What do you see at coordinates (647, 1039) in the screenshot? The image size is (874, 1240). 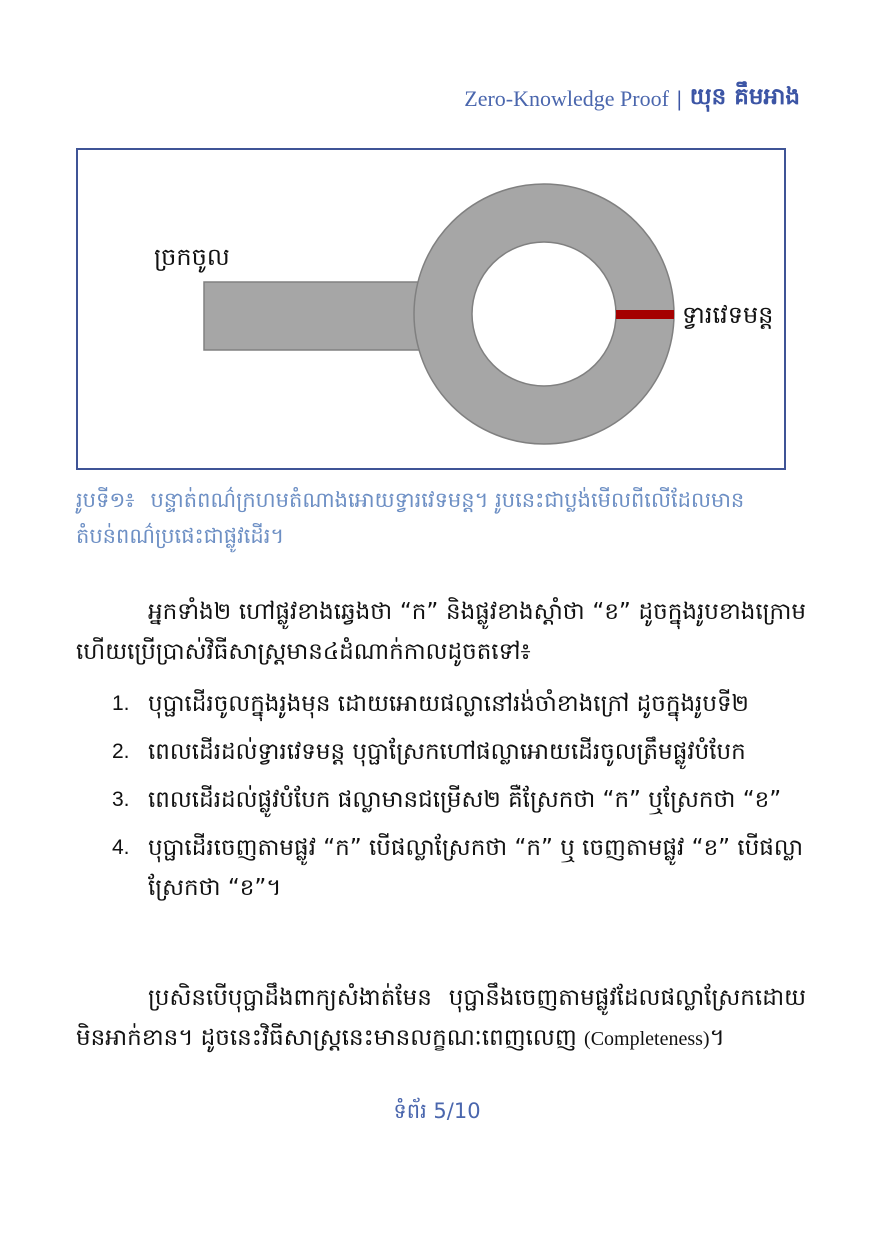 I see `completeness-term: (Completeness)` at bounding box center [647, 1039].